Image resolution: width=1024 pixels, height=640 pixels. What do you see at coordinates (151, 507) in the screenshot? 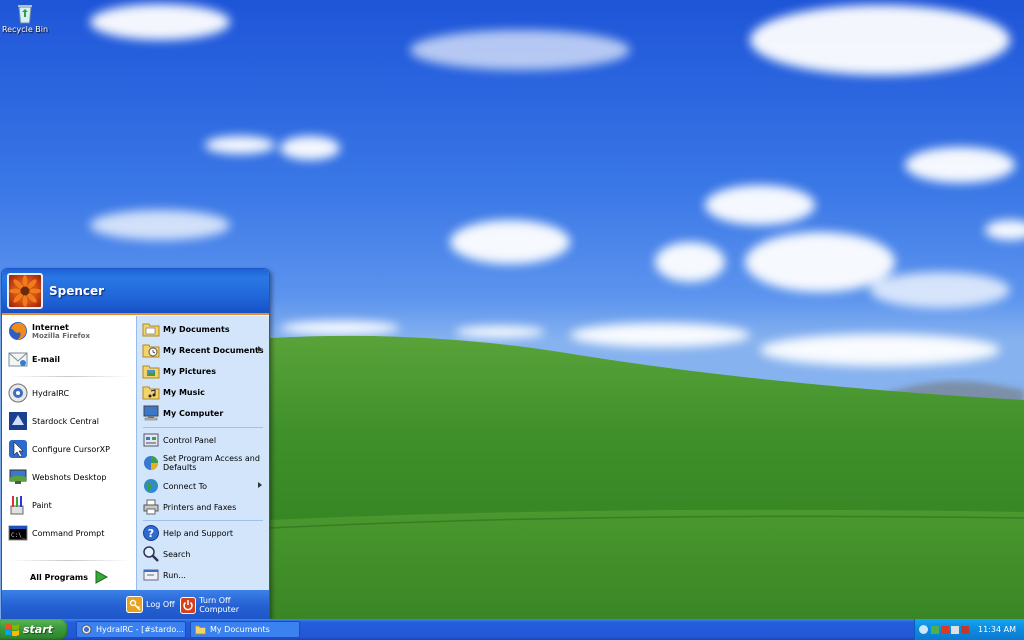
I see `printer-icon` at bounding box center [151, 507].